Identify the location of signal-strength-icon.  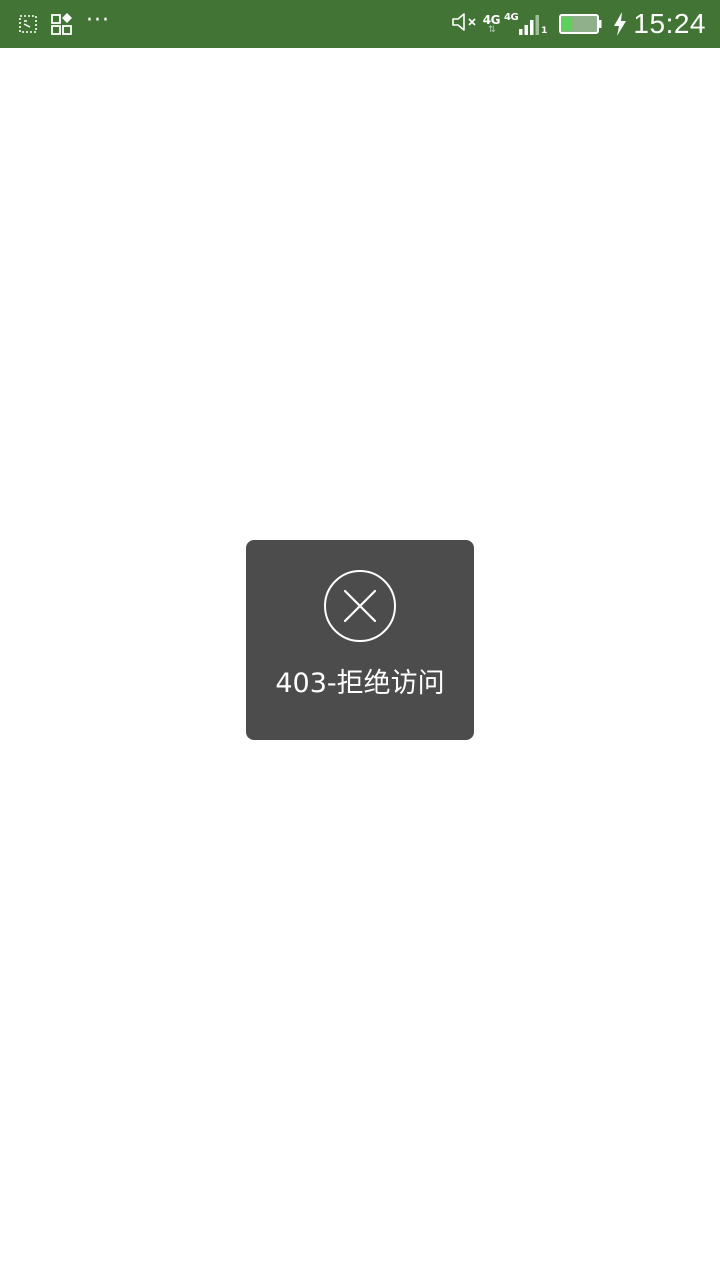
(529, 24).